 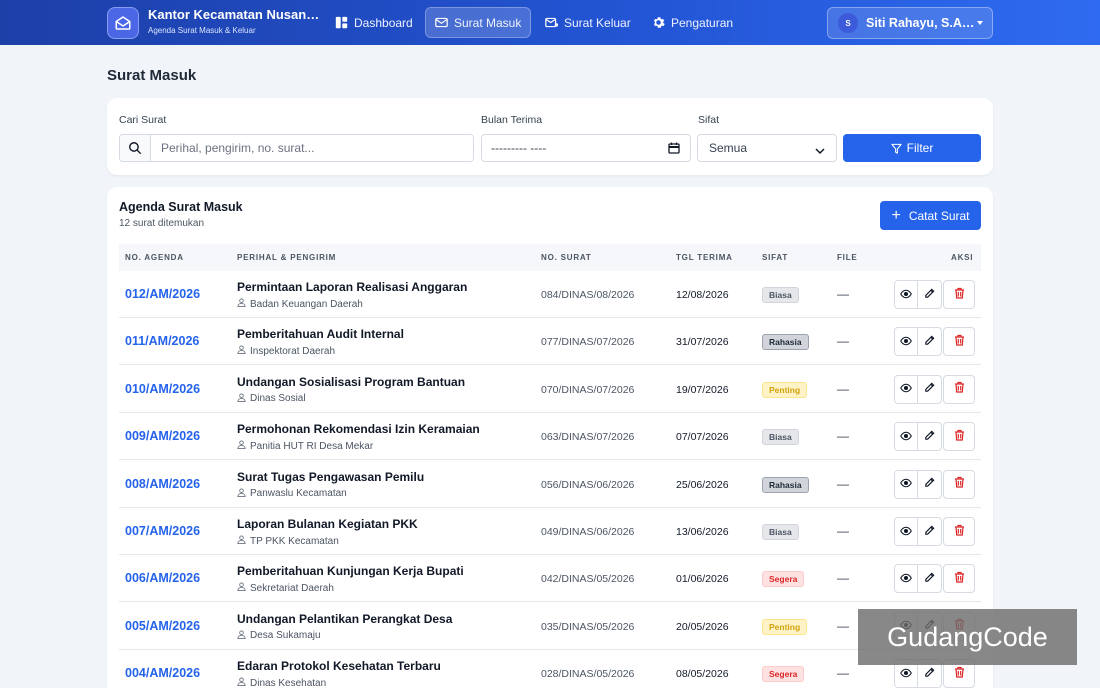 What do you see at coordinates (896, 148) in the screenshot?
I see `filter-icon` at bounding box center [896, 148].